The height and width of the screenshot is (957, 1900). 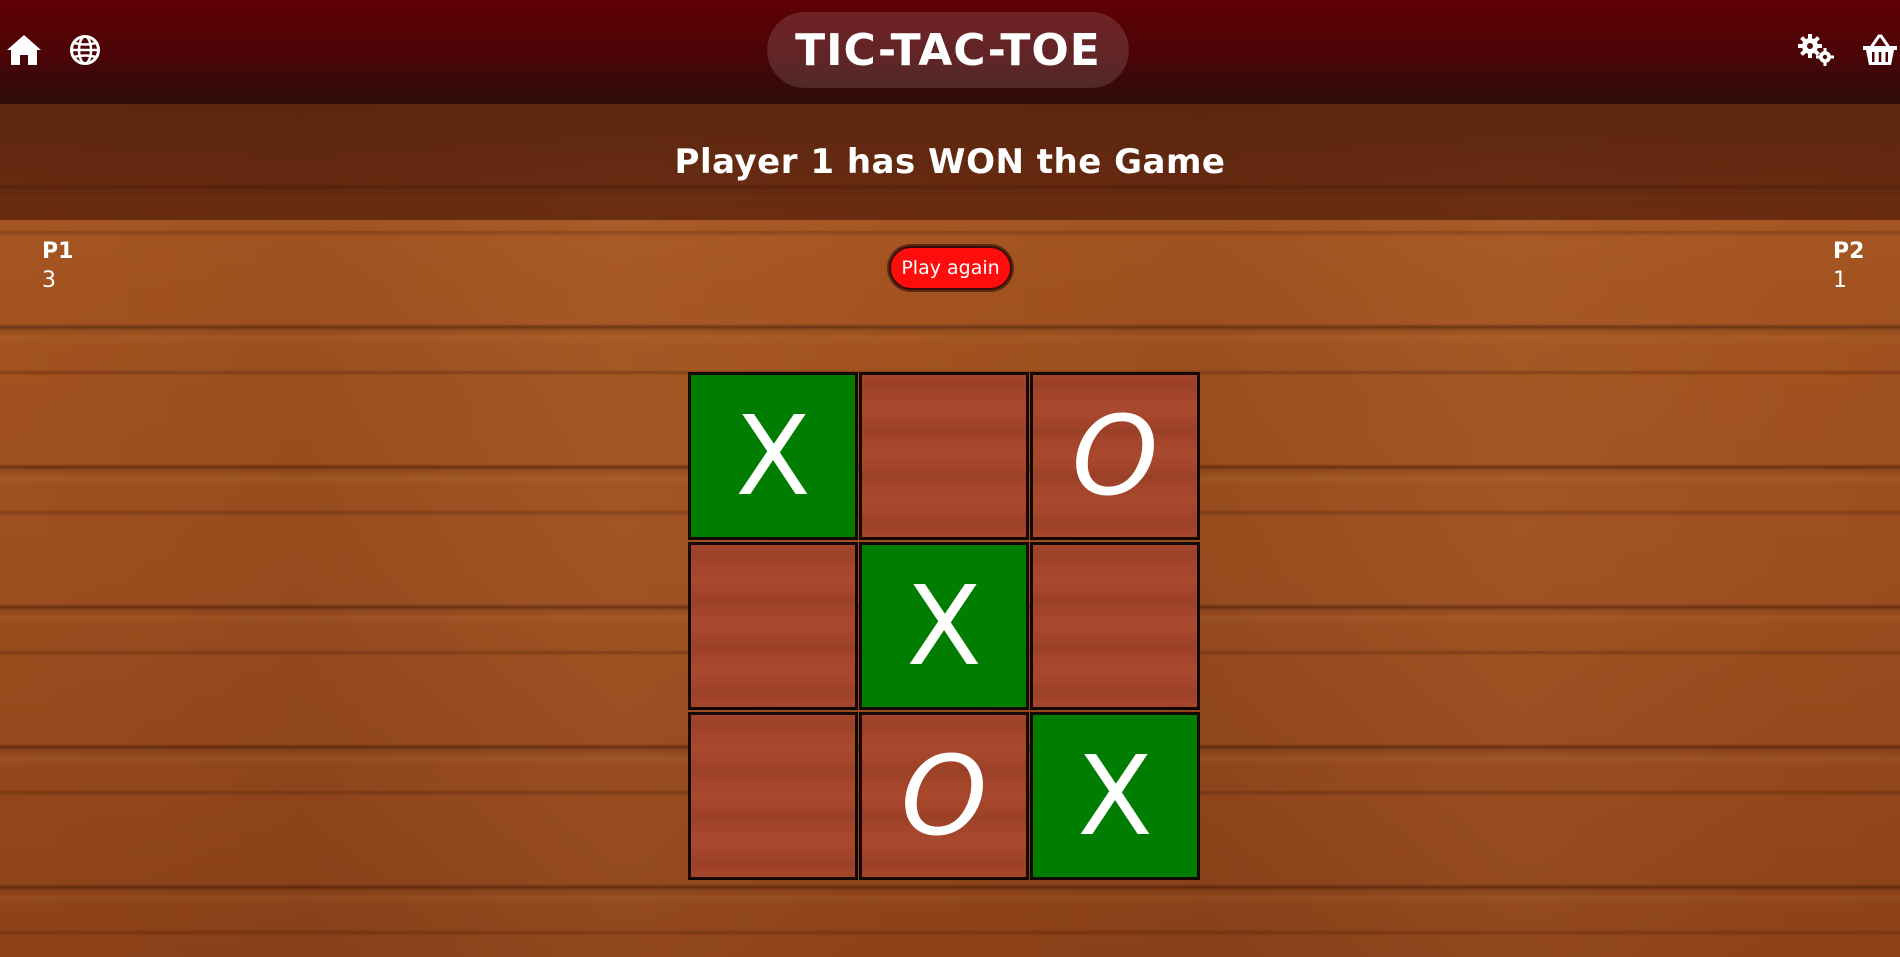 I want to click on score-p2: P2 1, so click(x=1848, y=267).